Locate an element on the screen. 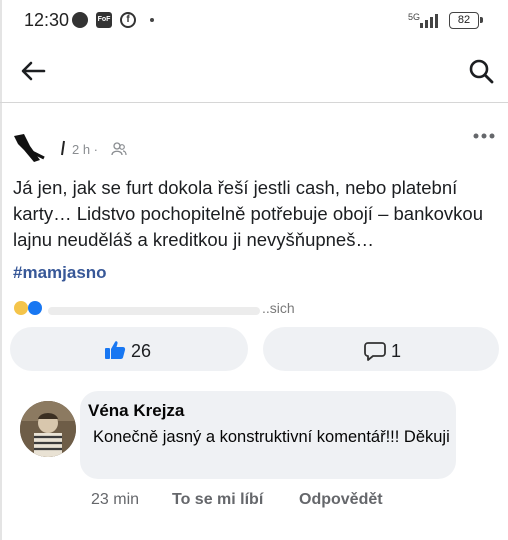 The height and width of the screenshot is (540, 508). more-notifications-dot is located at coordinates (152, 20).